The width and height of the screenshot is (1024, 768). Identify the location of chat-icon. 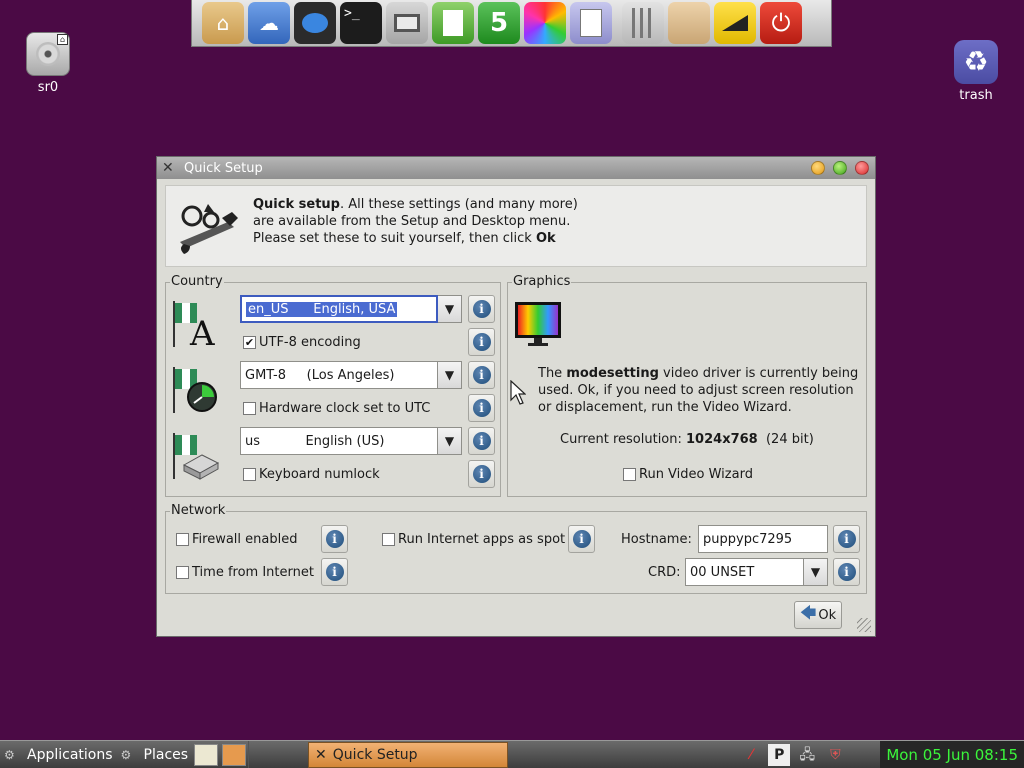
(315, 23).